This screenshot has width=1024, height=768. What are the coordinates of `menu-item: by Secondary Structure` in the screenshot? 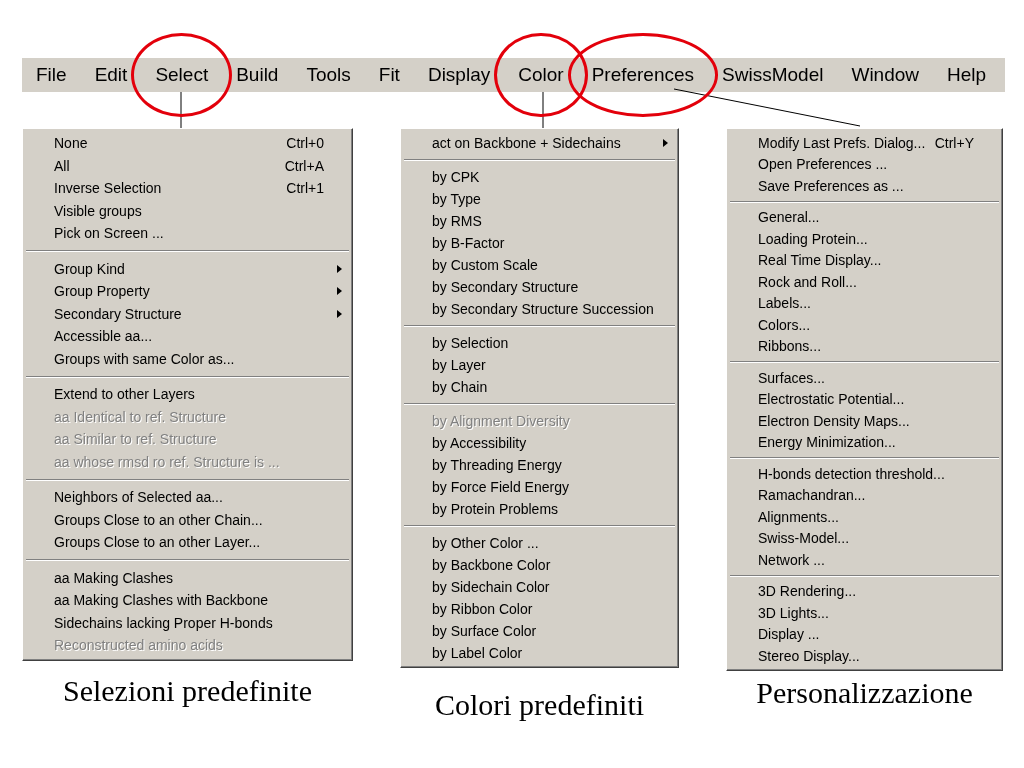 It's located at (539, 287).